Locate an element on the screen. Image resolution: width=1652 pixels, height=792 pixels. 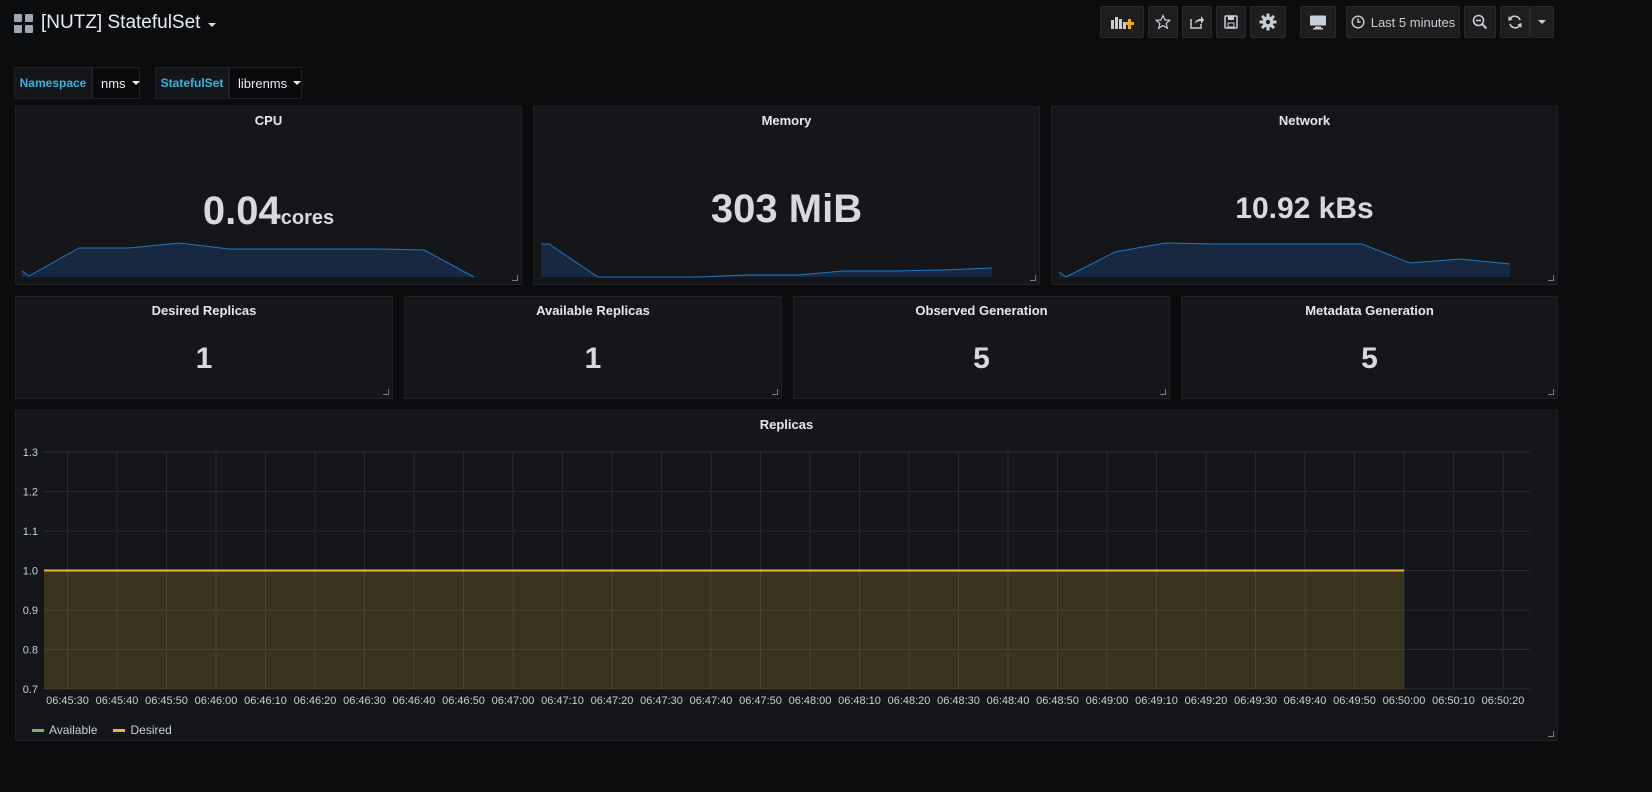
save-button is located at coordinates (1231, 22).